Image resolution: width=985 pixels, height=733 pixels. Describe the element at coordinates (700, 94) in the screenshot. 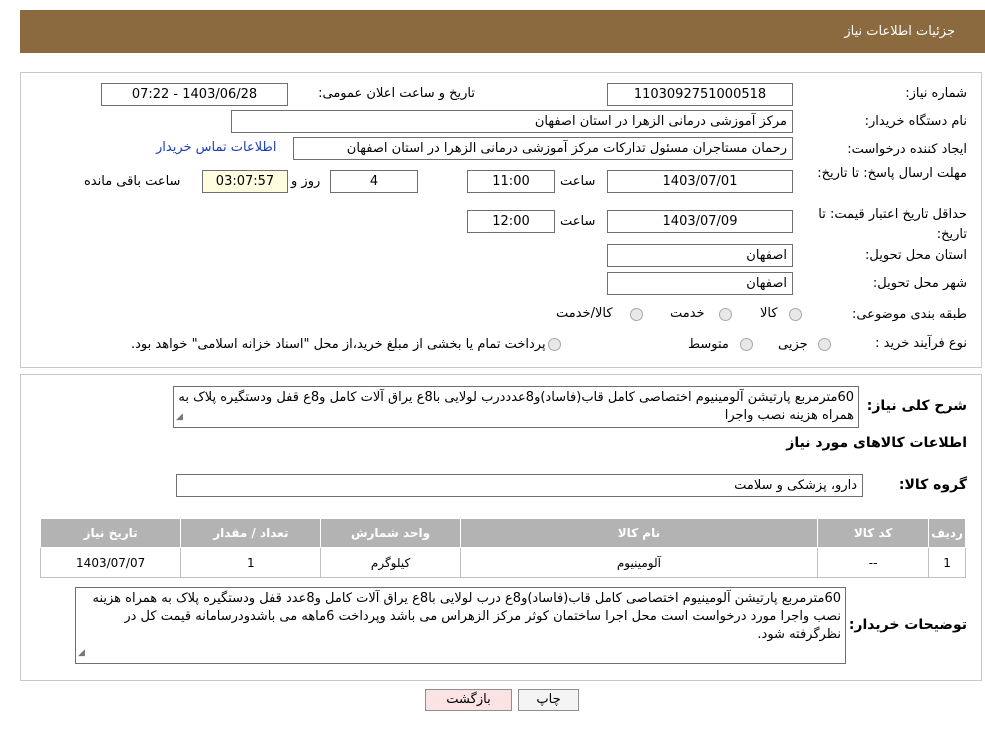

I see `need-number-field: 1103092751000518` at that location.